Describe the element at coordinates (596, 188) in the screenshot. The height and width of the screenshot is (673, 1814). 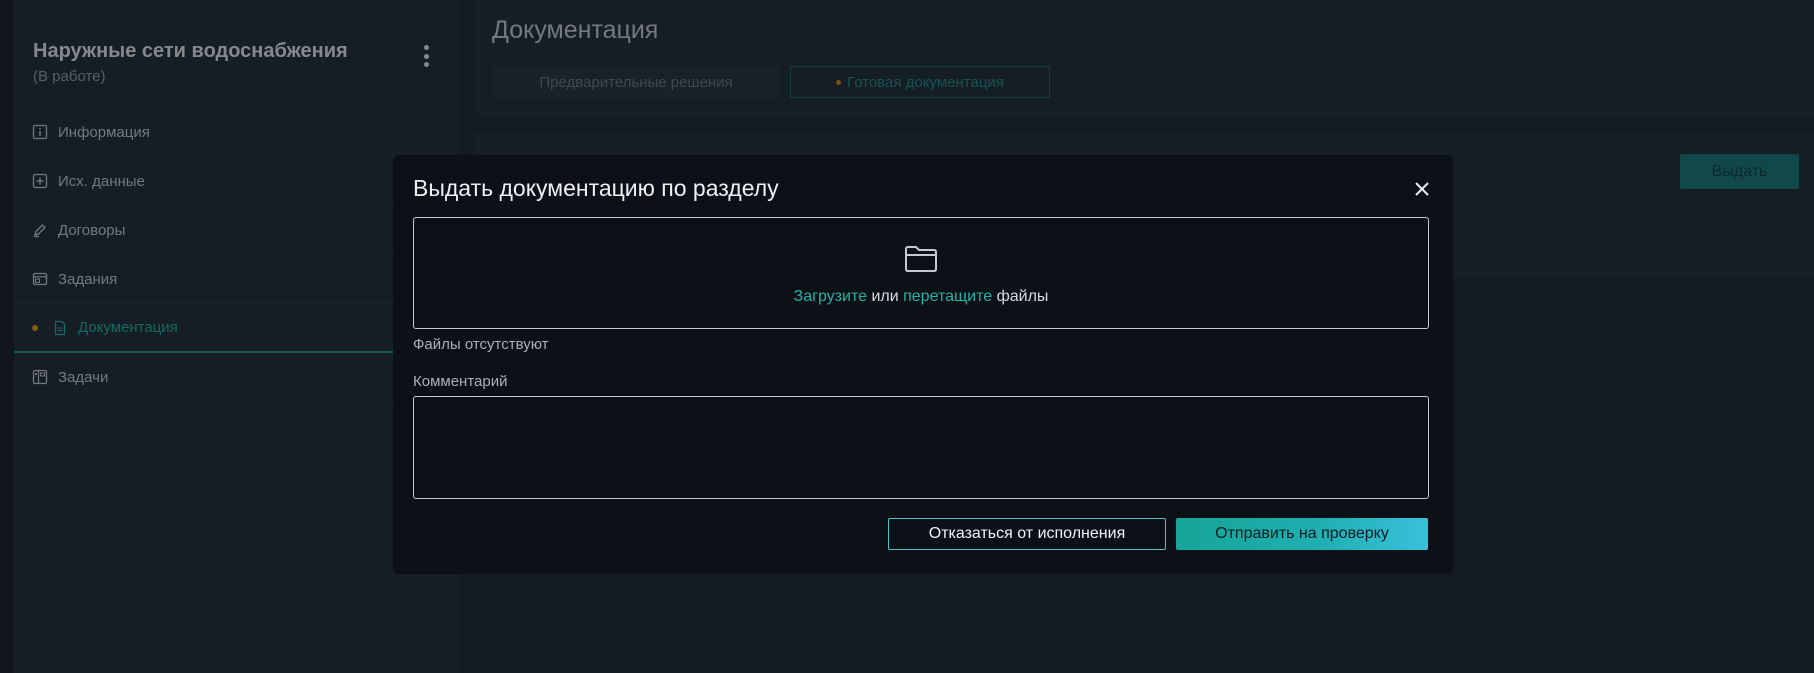
I see `modal-title: Выдать документацию по разделу` at that location.